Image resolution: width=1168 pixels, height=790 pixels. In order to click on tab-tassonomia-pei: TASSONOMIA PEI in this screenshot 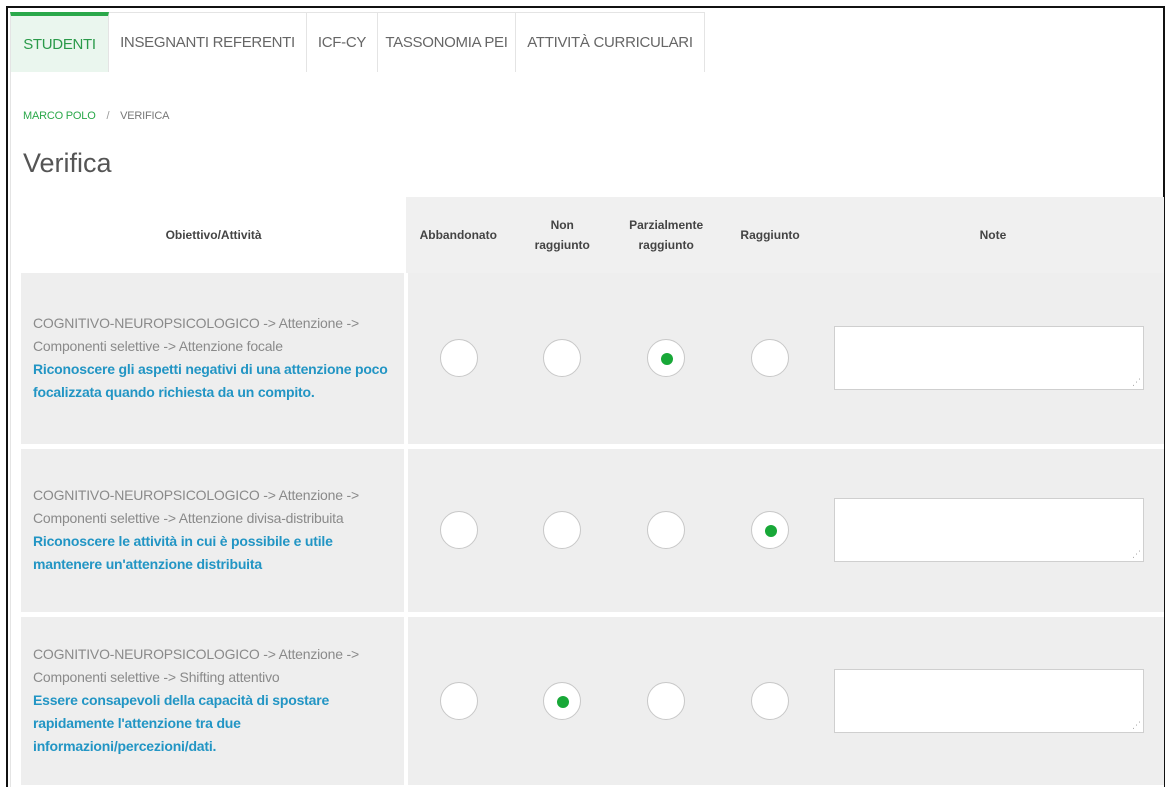, I will do `click(447, 42)`.